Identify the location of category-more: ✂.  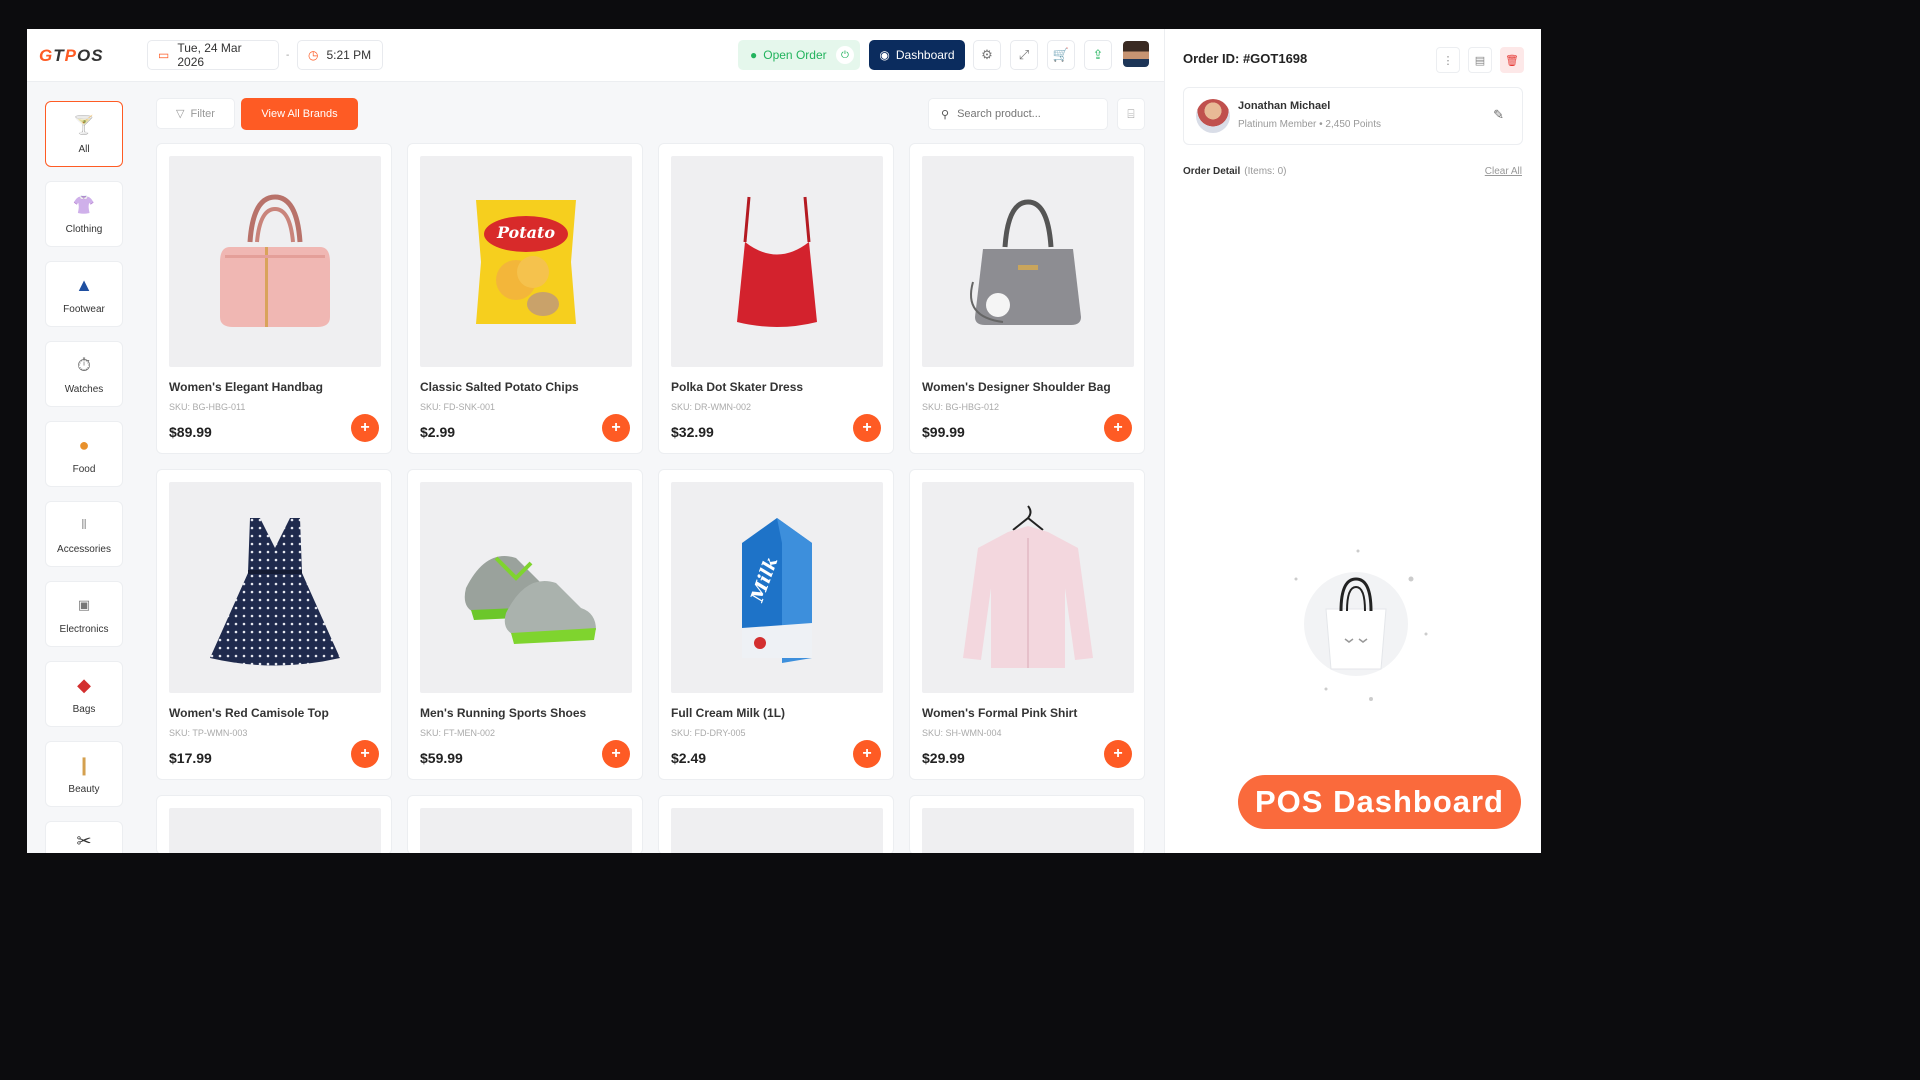
(84, 837).